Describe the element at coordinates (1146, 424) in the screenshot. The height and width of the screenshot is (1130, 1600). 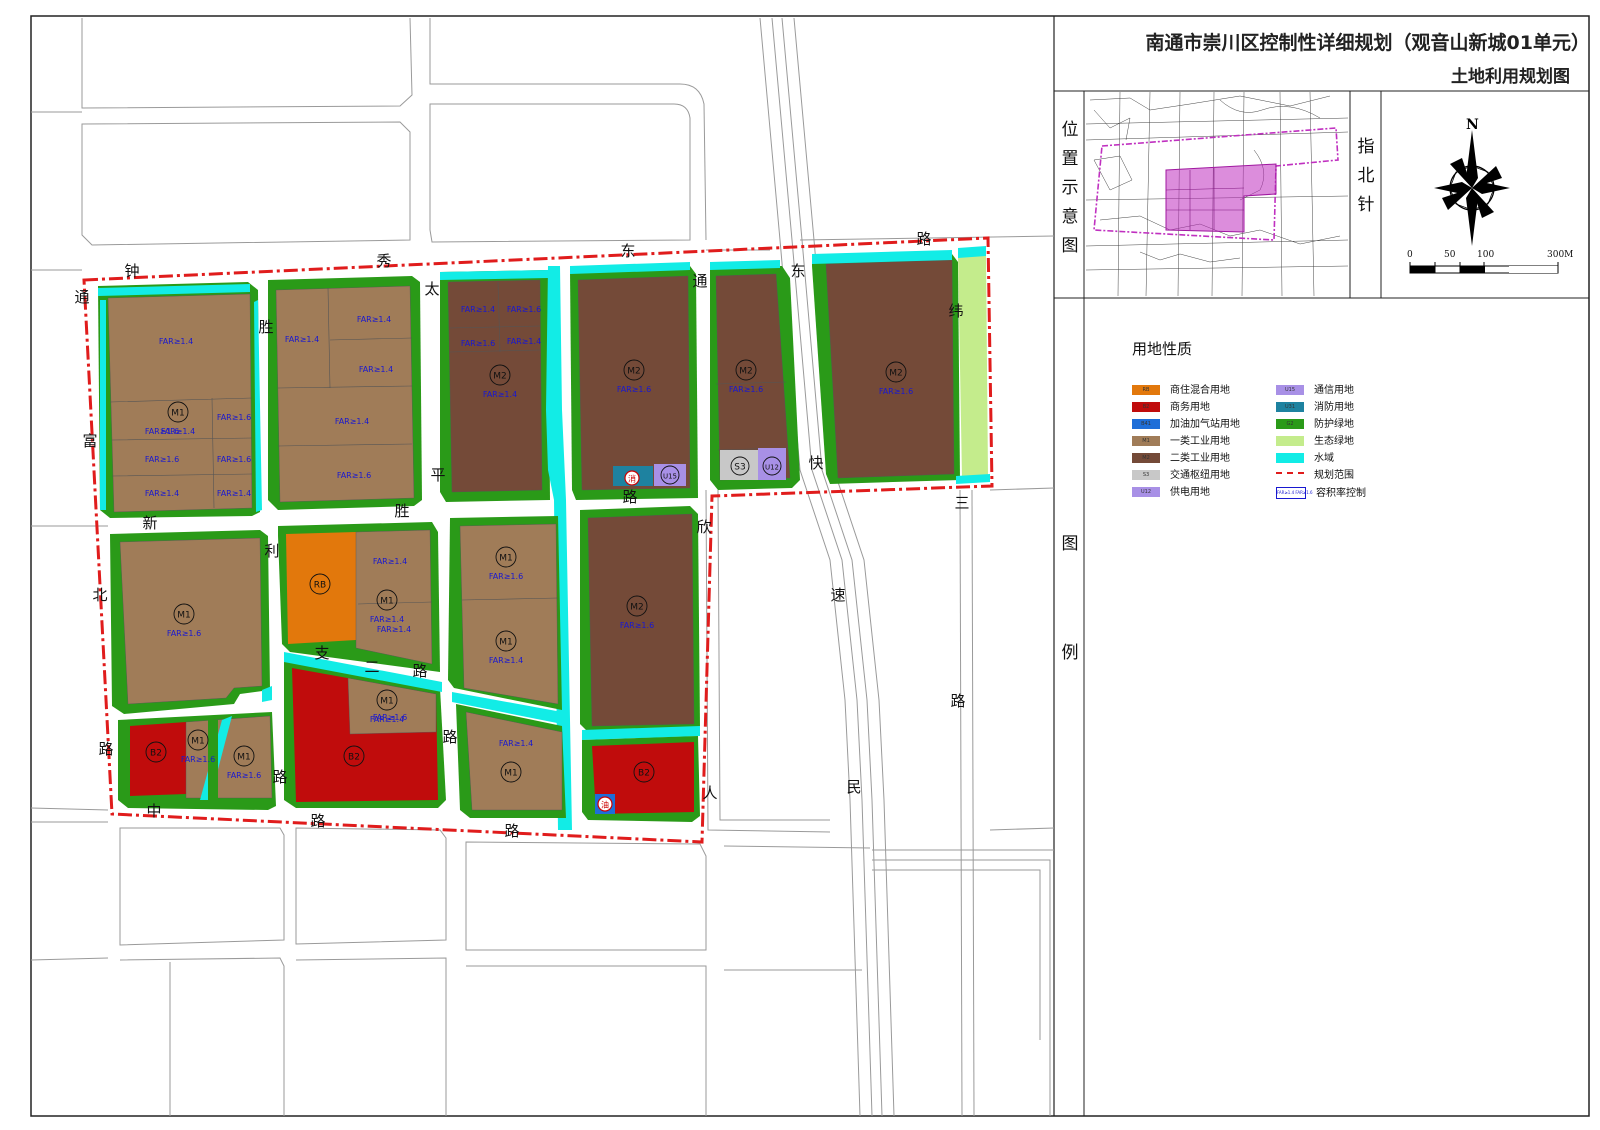
I see `legend-swatch: B41` at that location.